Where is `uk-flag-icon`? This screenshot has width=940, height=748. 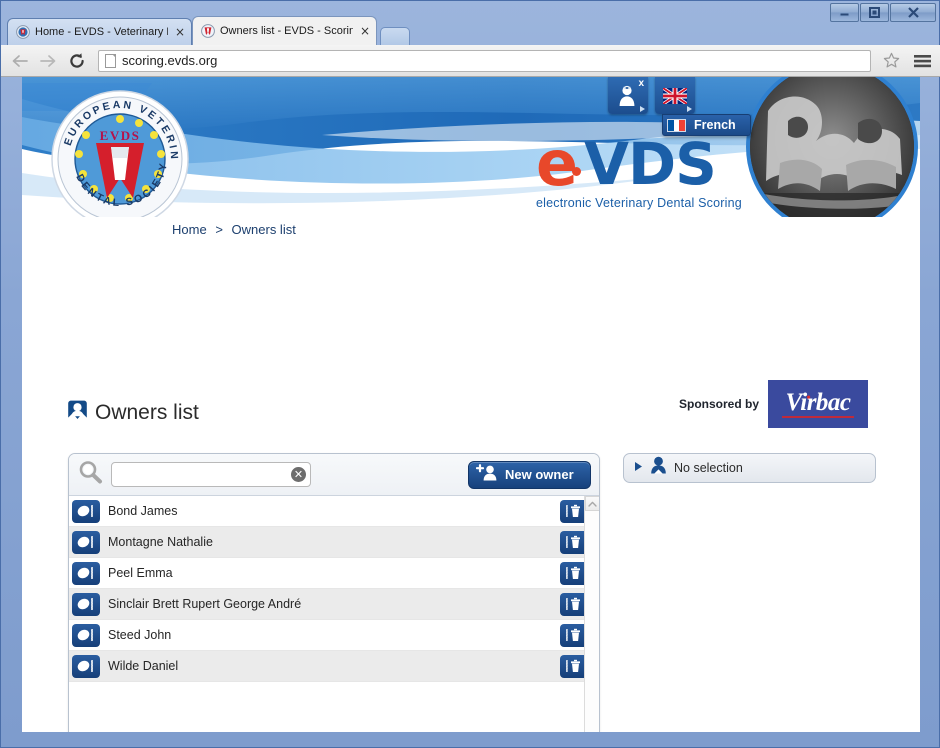
uk-flag-icon is located at coordinates (675, 95).